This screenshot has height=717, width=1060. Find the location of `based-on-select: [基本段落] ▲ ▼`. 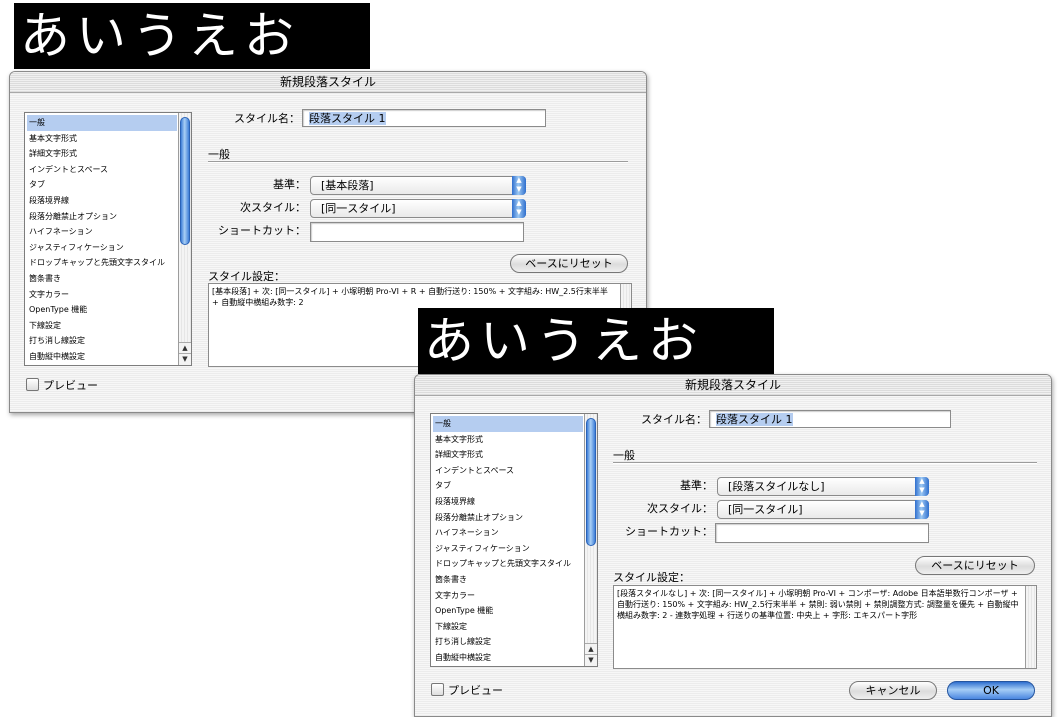

based-on-select: [基本段落] ▲ ▼ is located at coordinates (418, 185).